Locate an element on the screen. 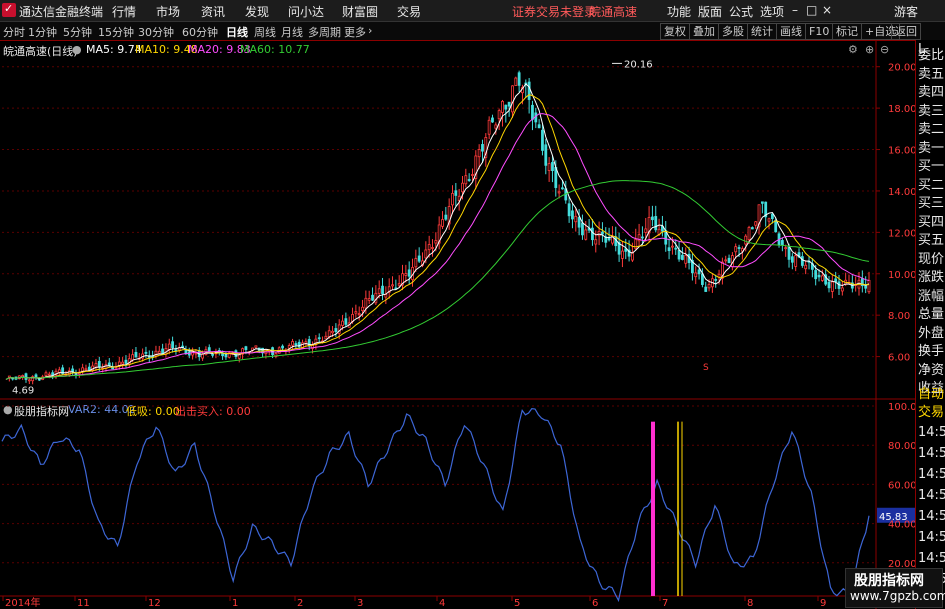  menu-options: 选项 is located at coordinates (772, 11).